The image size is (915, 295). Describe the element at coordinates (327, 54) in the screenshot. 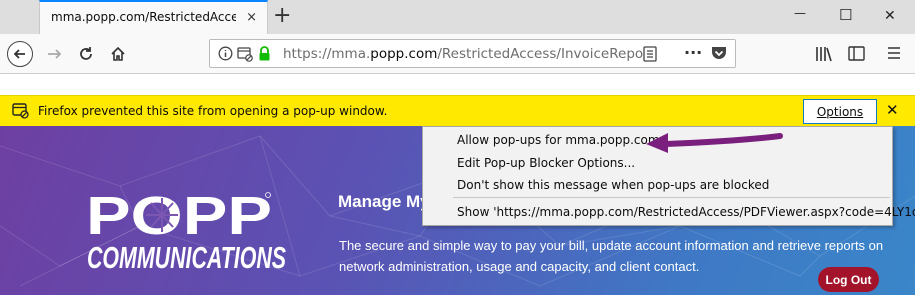

I see `url-prefix: https://mma.` at that location.